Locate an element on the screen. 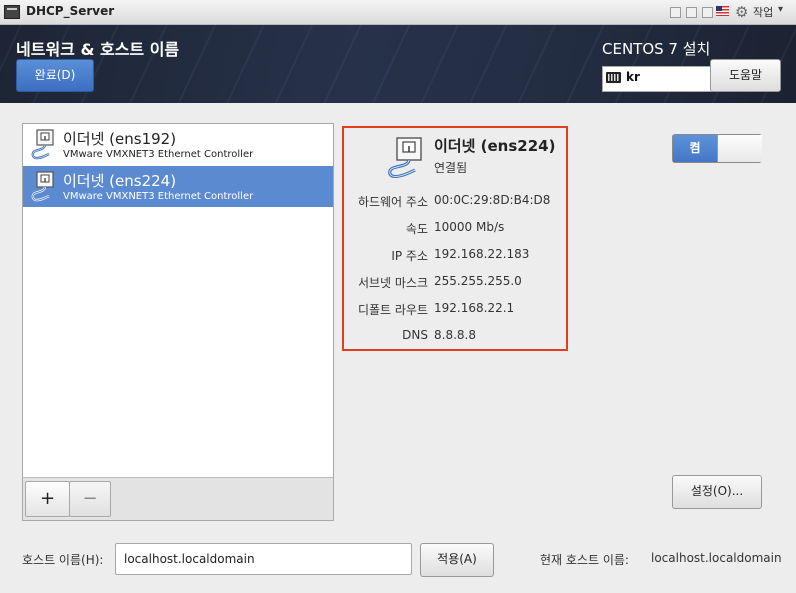 The width and height of the screenshot is (796, 593). hardware-address-label: 하드웨어 주소 is located at coordinates (392, 202).